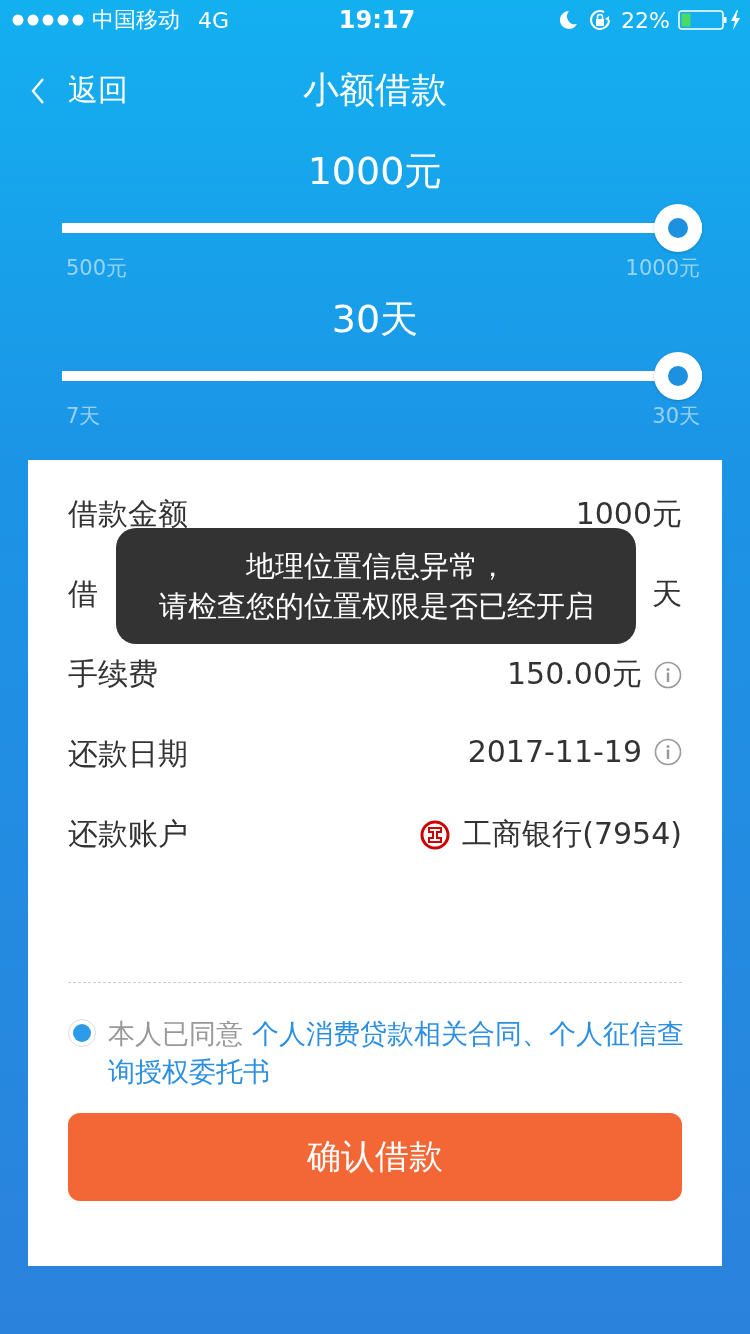  What do you see at coordinates (375, 171) in the screenshot?
I see `slider-value: 1000元` at bounding box center [375, 171].